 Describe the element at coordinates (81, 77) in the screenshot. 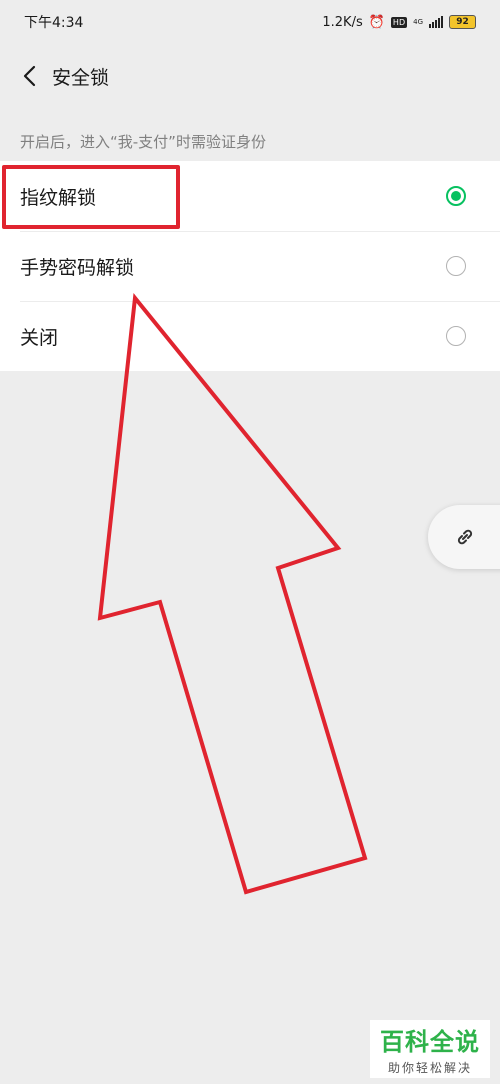

I see `page-title: 安全锁` at that location.